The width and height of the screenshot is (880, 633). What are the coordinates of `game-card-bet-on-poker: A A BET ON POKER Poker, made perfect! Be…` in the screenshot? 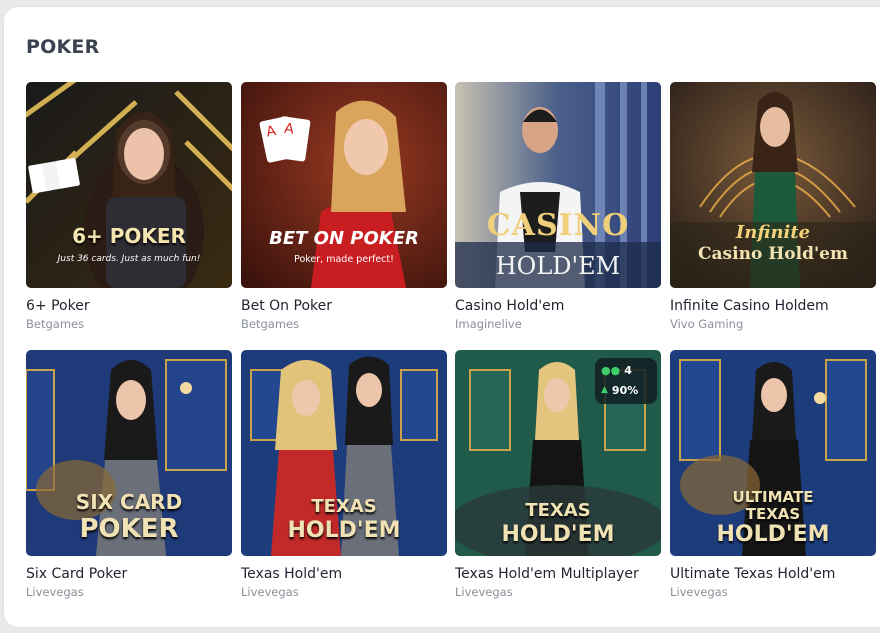 It's located at (344, 206).